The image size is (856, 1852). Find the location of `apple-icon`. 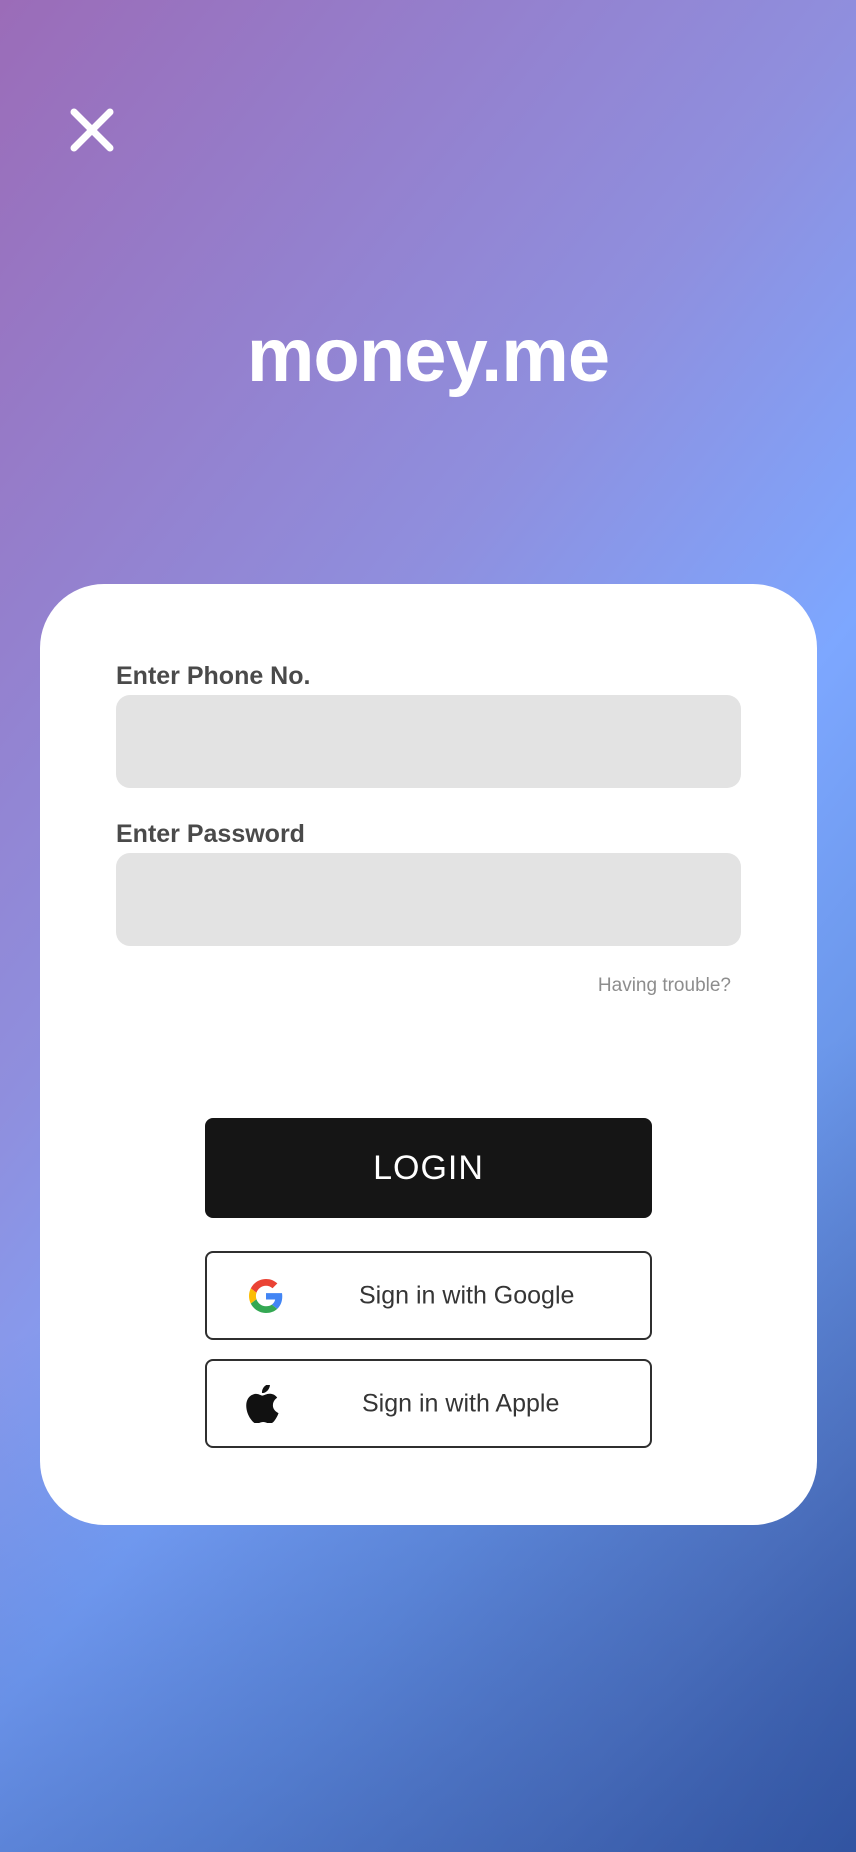

apple-icon is located at coordinates (262, 1403).